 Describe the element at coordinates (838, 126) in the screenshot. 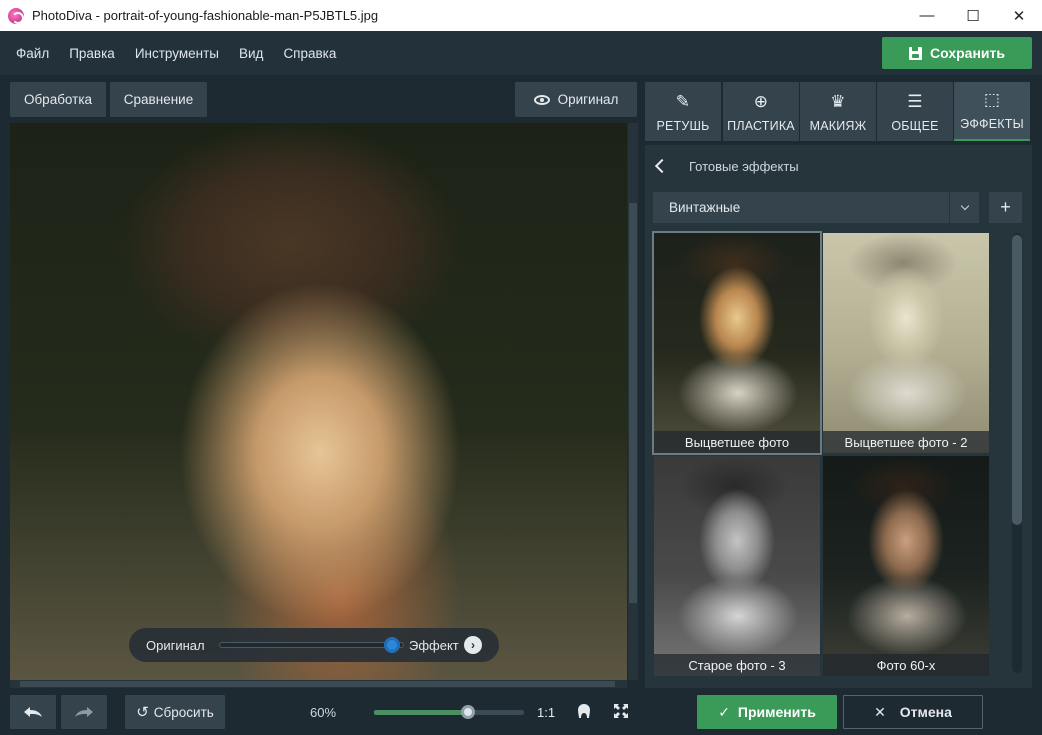

I see `tab-makeup-label: МАКИЯЖ` at that location.